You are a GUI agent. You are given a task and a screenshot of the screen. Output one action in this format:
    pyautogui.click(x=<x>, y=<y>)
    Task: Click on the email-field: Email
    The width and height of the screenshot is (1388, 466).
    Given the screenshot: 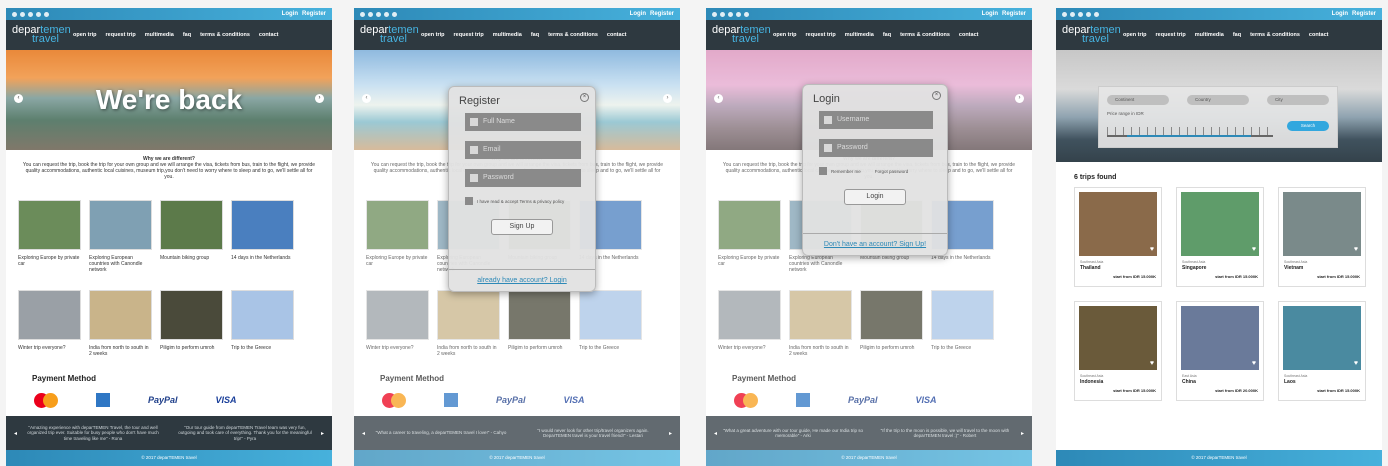 What is the action you would take?
    pyautogui.click(x=523, y=150)
    